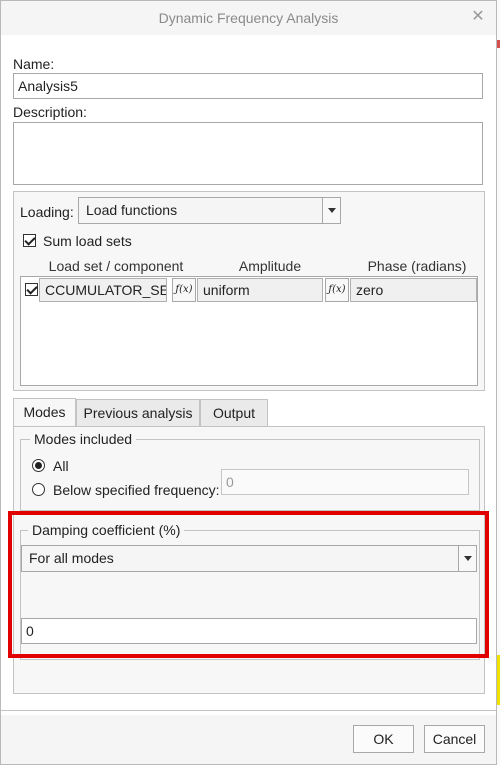 The image size is (500, 765). What do you see at coordinates (38, 465) in the screenshot?
I see `radio-all` at bounding box center [38, 465].